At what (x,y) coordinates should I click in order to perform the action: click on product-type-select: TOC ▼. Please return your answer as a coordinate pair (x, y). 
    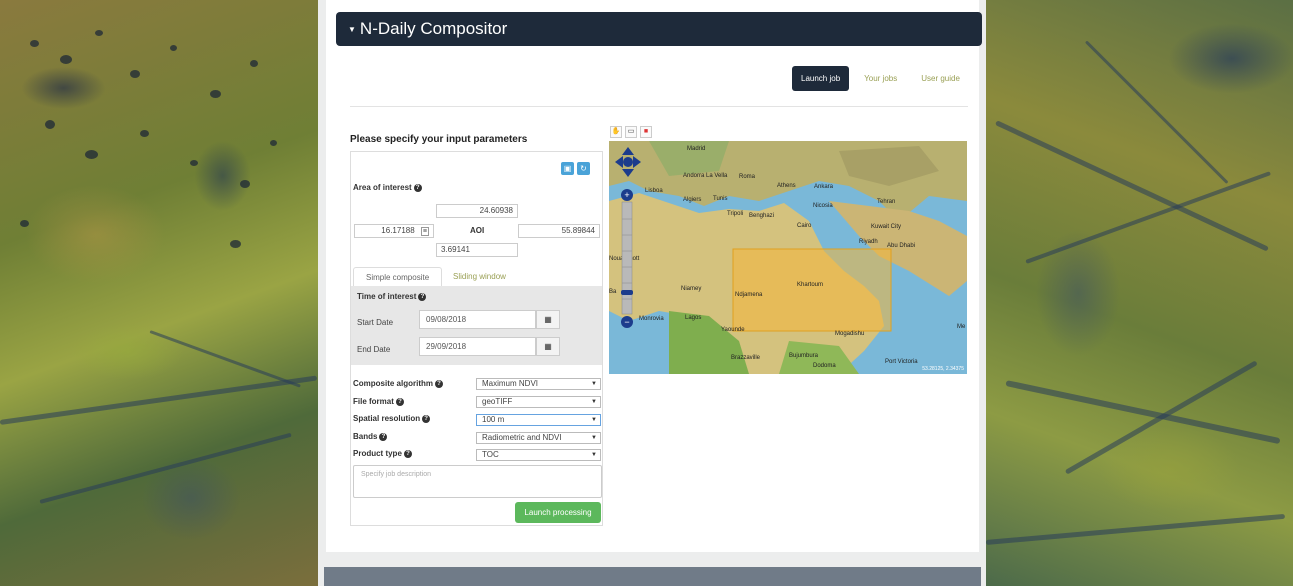
    Looking at the image, I should click on (538, 455).